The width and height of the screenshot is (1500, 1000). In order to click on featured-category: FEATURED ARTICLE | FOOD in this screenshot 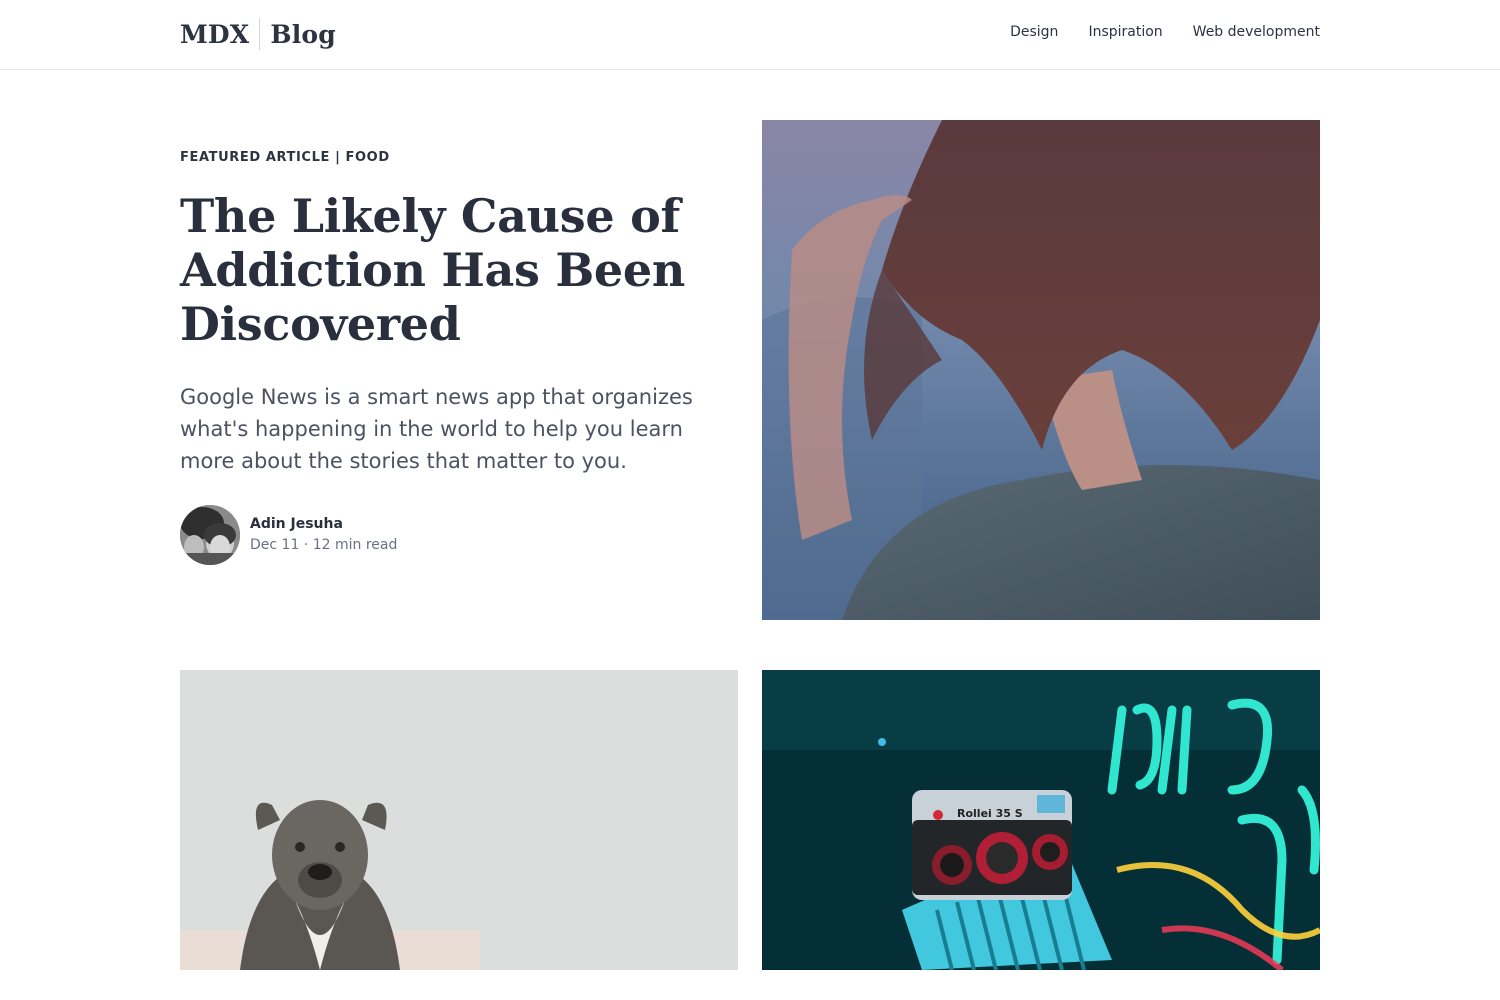, I will do `click(450, 157)`.